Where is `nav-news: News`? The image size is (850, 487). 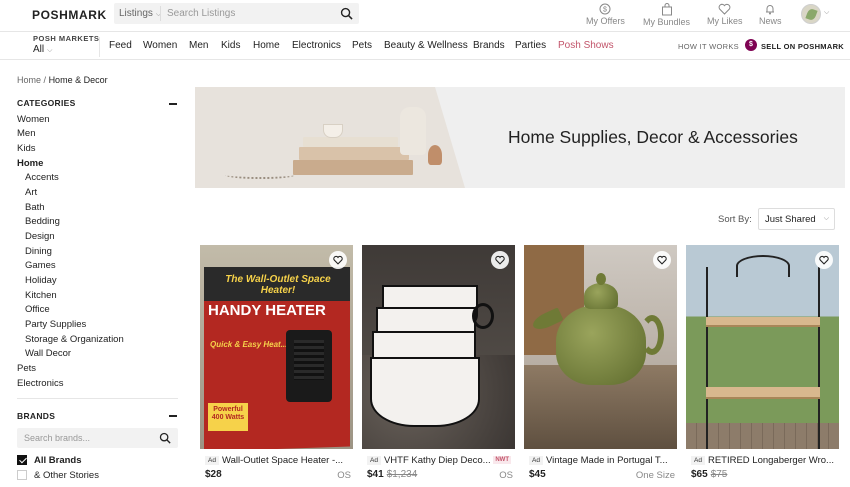 nav-news: News is located at coordinates (770, 14).